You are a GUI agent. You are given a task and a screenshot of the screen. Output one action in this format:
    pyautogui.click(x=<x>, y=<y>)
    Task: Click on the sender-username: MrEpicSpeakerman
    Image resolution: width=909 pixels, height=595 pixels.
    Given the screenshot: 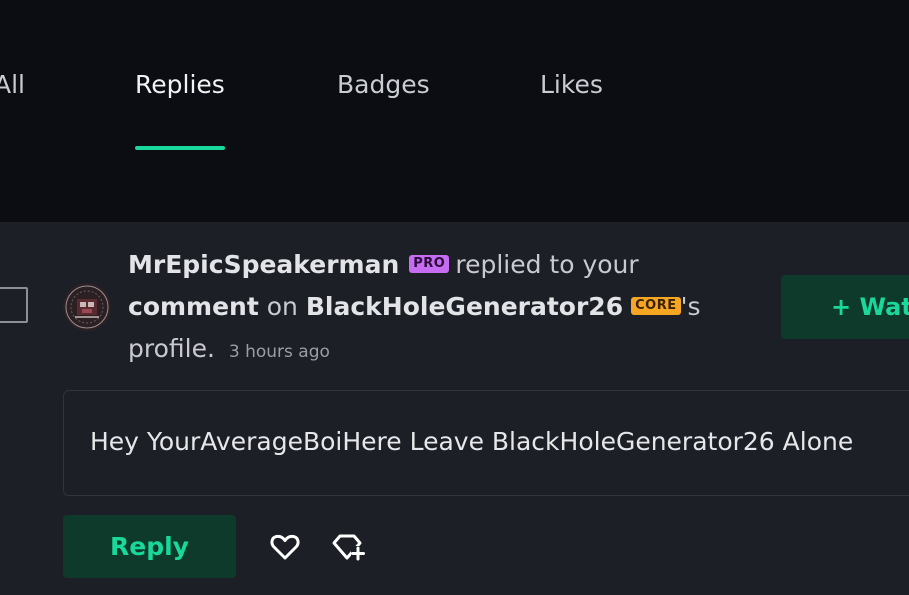 What is the action you would take?
    pyautogui.click(x=263, y=264)
    